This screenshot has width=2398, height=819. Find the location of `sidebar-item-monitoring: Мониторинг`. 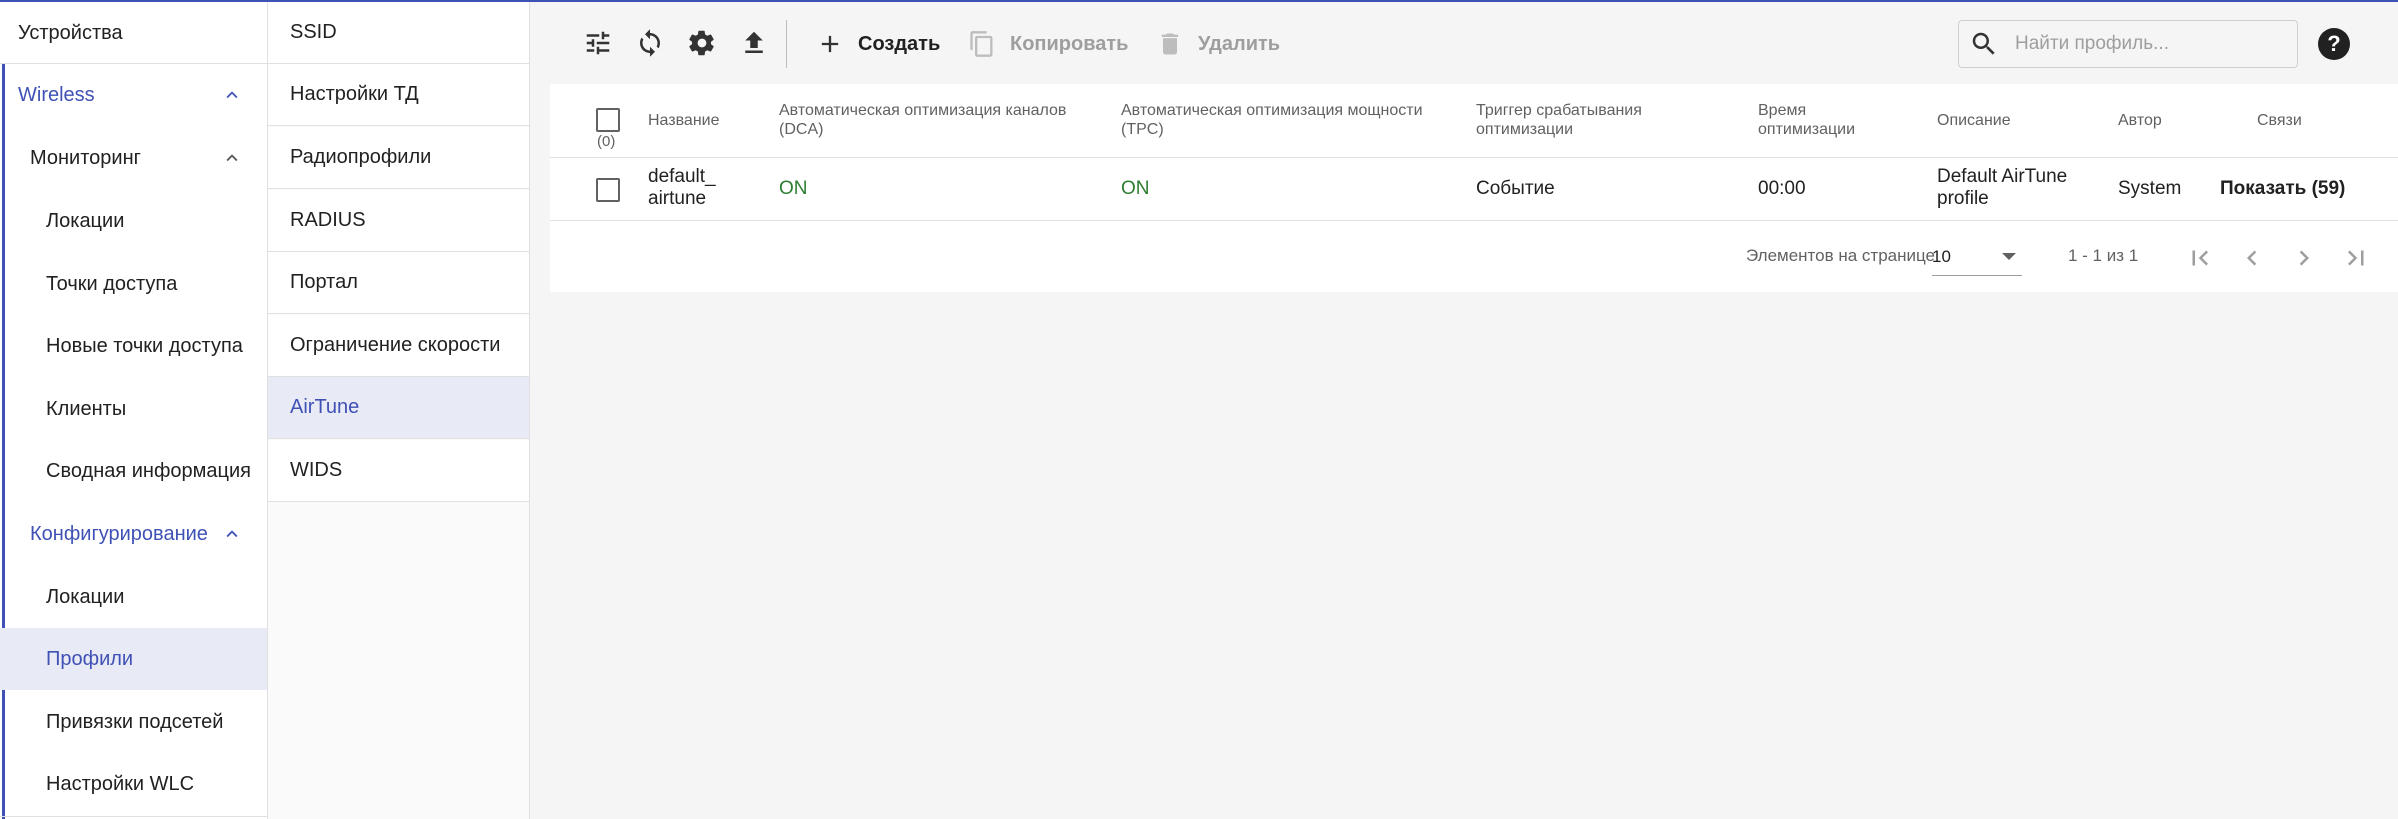

sidebar-item-monitoring: Мониторинг is located at coordinates (133, 158).